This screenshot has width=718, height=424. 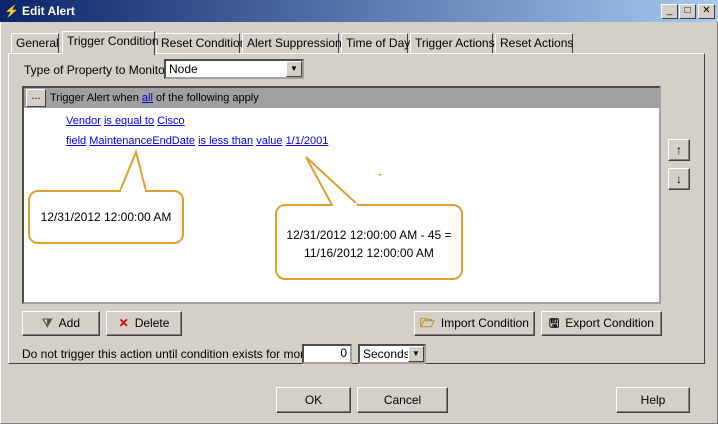 I want to click on callout-pointers, so click(x=239, y=177).